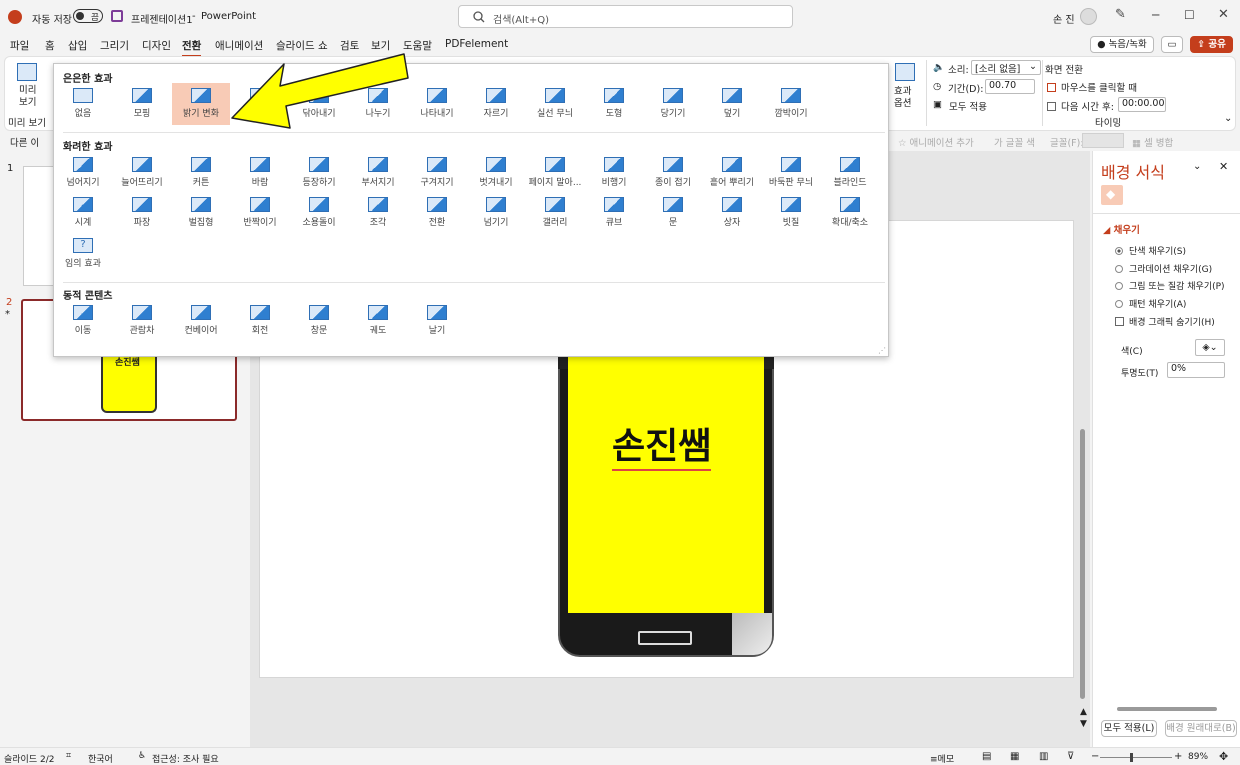 This screenshot has width=1240, height=765. I want to click on transition-item: 궤도, so click(378, 321).